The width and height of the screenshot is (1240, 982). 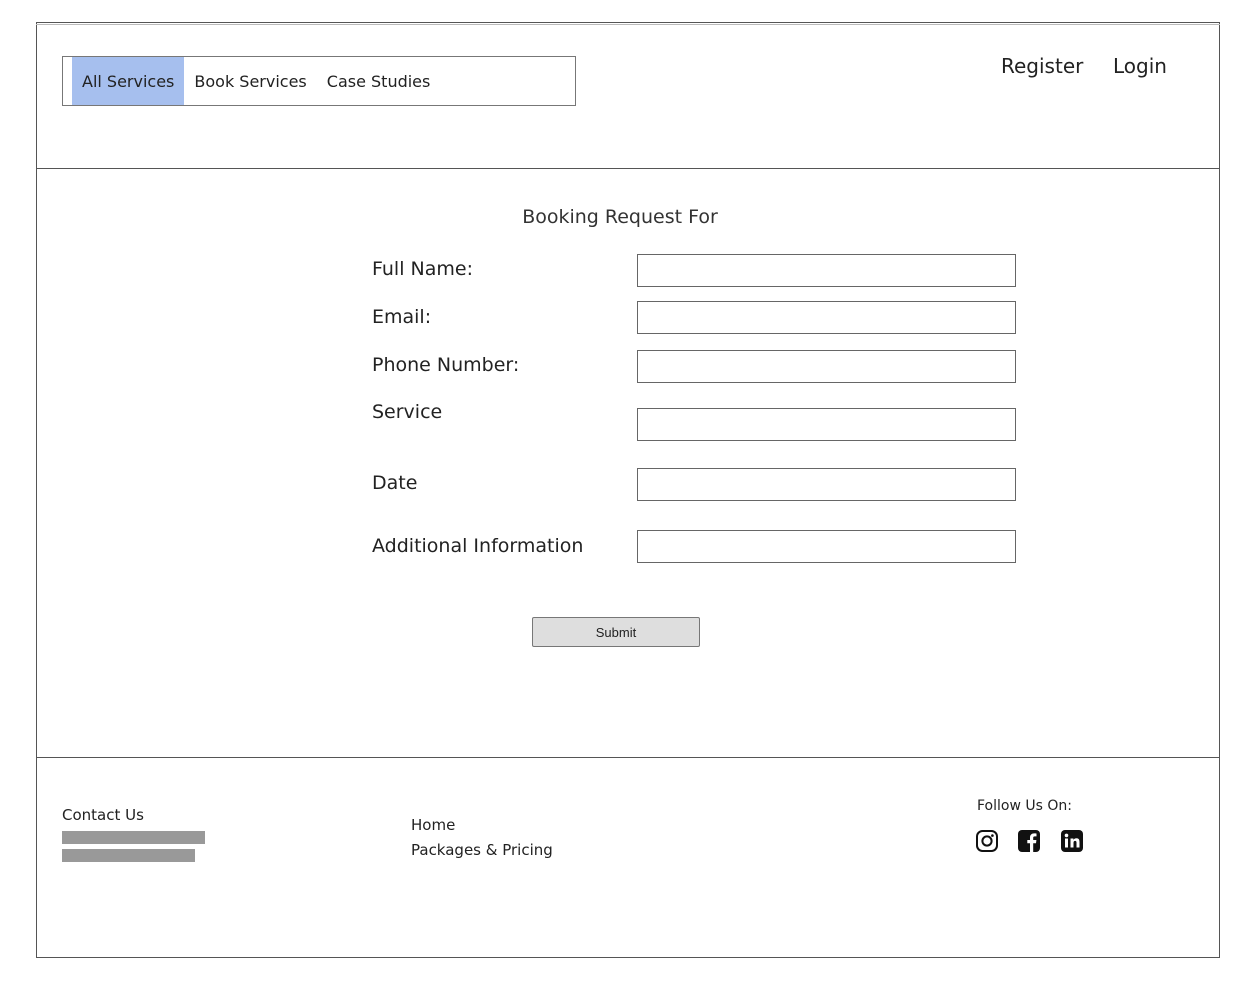 What do you see at coordinates (620, 217) in the screenshot?
I see `form-title: Booking Request For` at bounding box center [620, 217].